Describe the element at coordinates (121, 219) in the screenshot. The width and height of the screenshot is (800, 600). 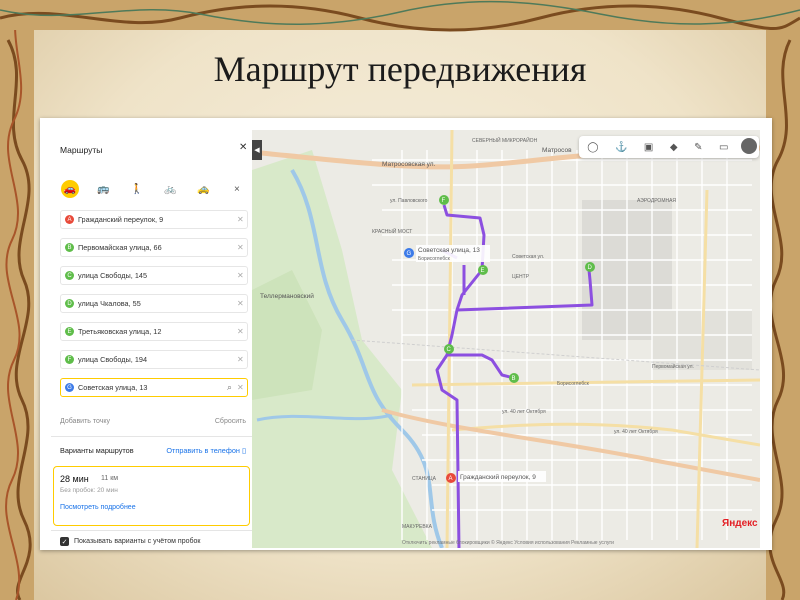
I see `waypoint-a-text: Гражданский переулок, 9` at that location.